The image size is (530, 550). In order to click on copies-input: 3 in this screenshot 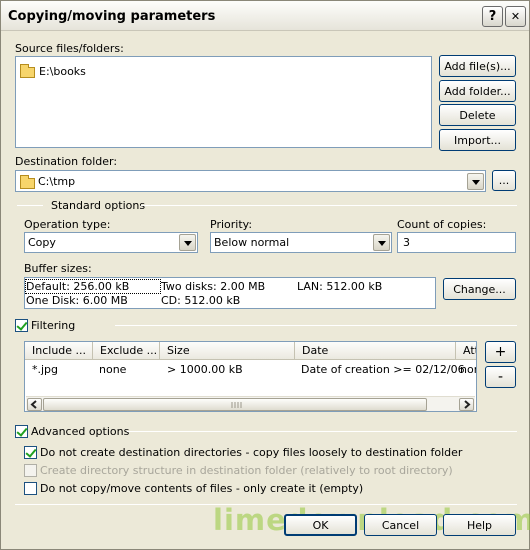, I will do `click(456, 242)`.